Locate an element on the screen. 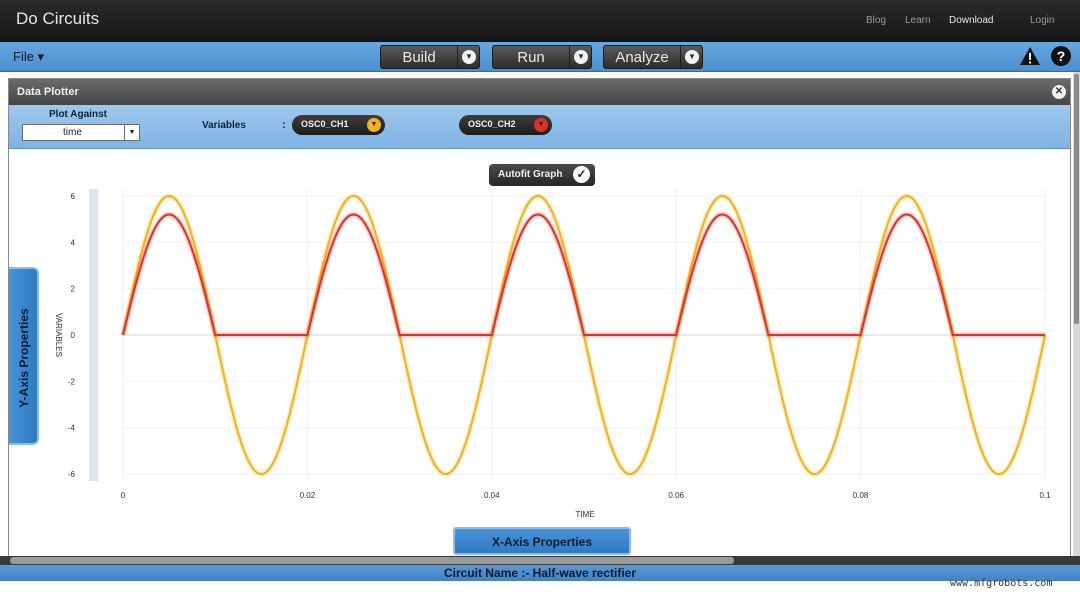 Image resolution: width=1080 pixels, height=592 pixels. analyze-dropdown: ▼ is located at coordinates (691, 57).